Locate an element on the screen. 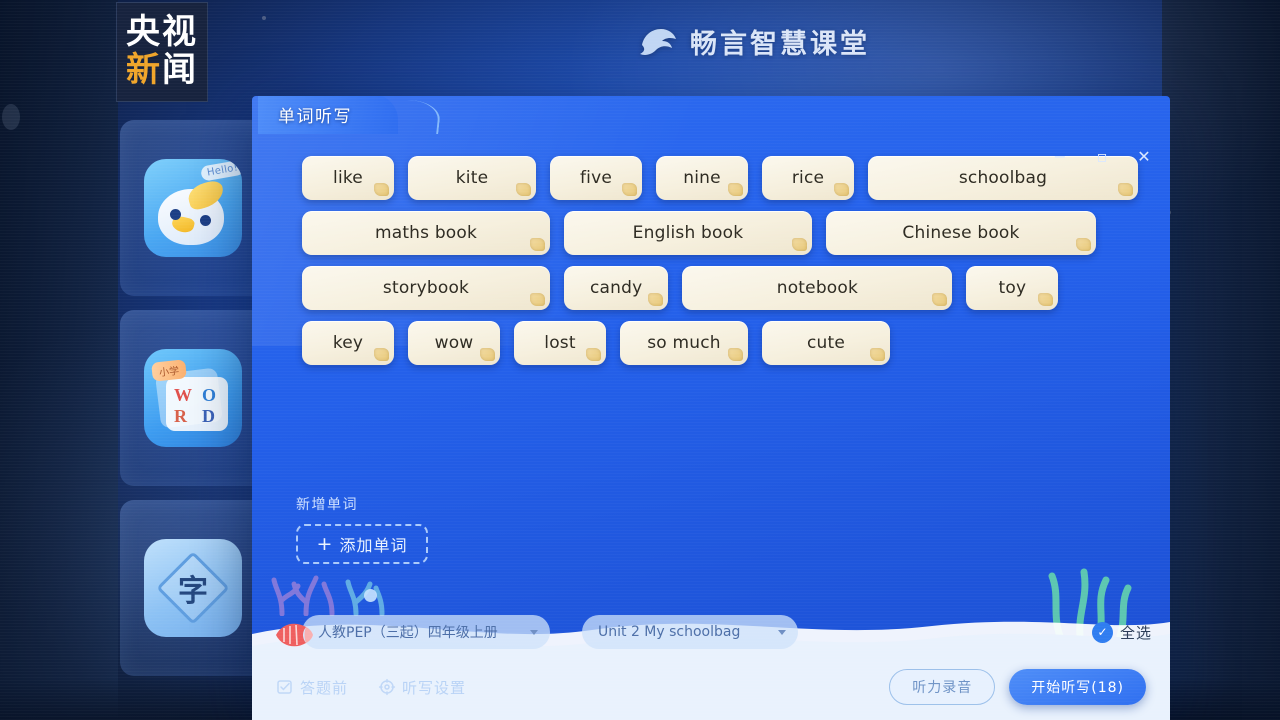 This screenshot has height=720, width=1280. fish-decoration-icon is located at coordinates (294, 635).